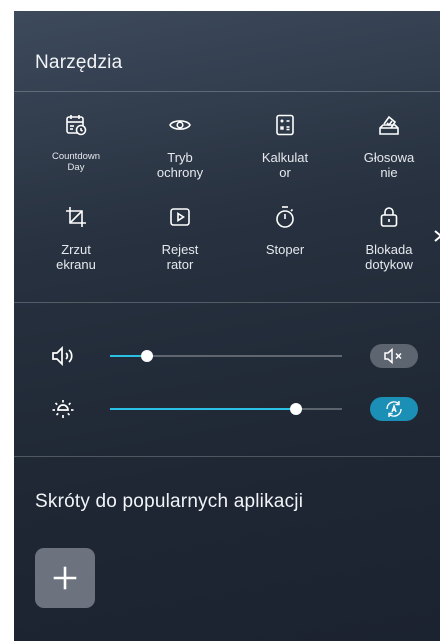 This screenshot has height=641, width=443. I want to click on eye-icon, so click(180, 125).